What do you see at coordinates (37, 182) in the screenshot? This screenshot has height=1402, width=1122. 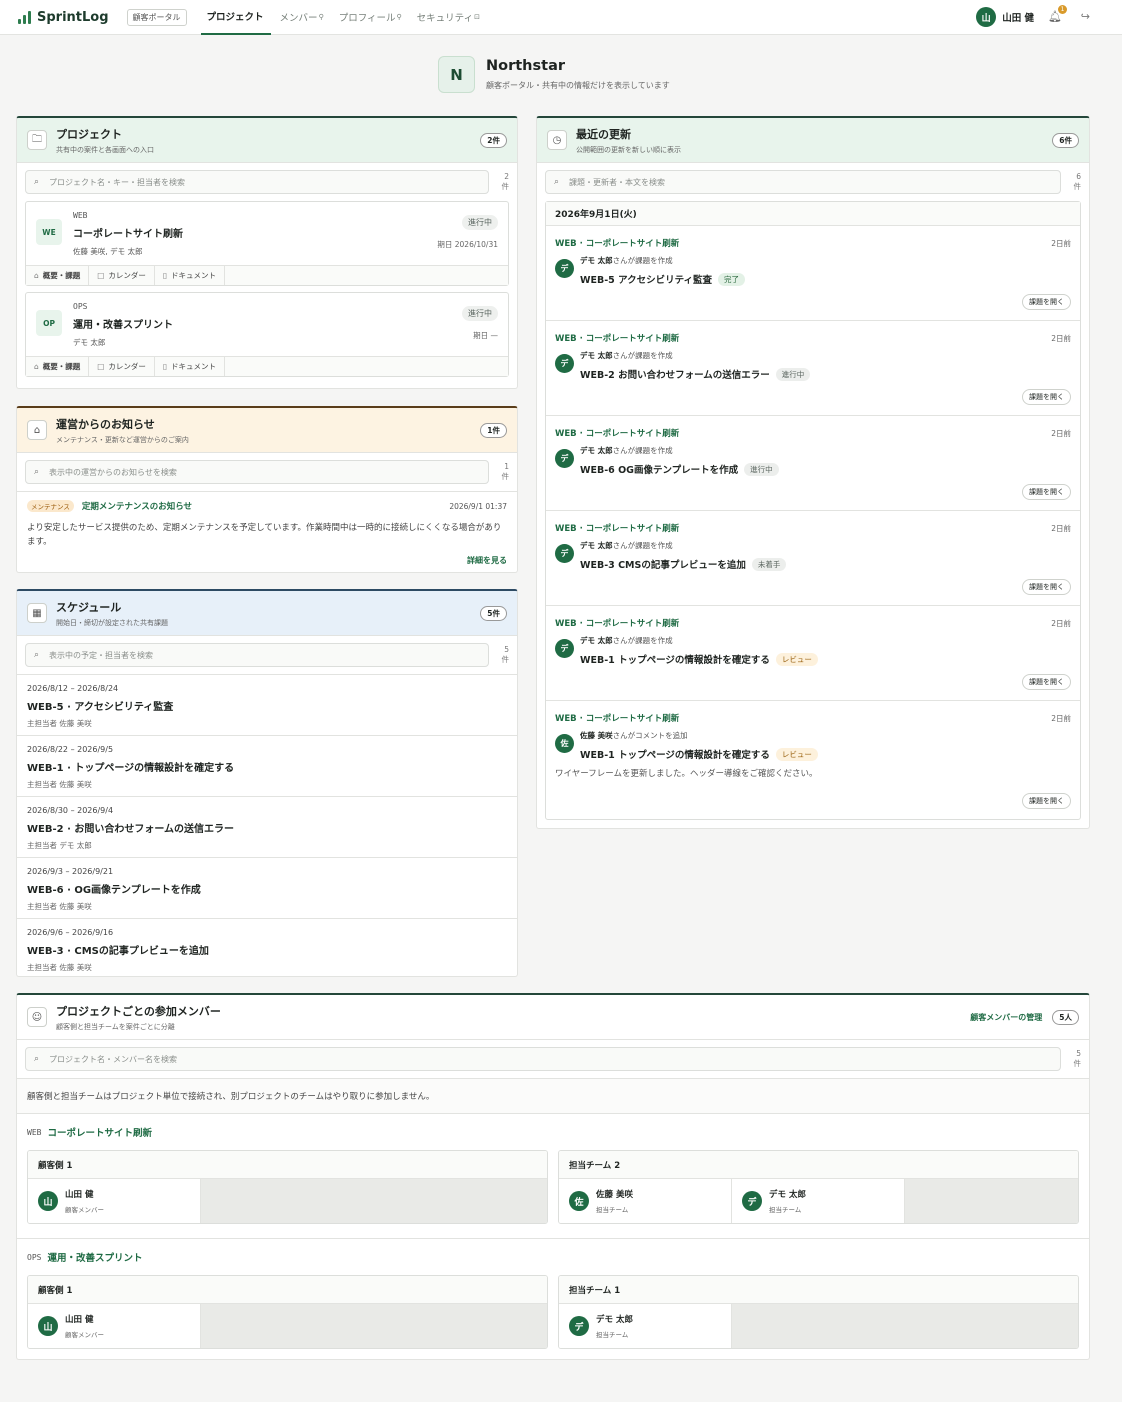 I see `search-icon: ⌕` at bounding box center [37, 182].